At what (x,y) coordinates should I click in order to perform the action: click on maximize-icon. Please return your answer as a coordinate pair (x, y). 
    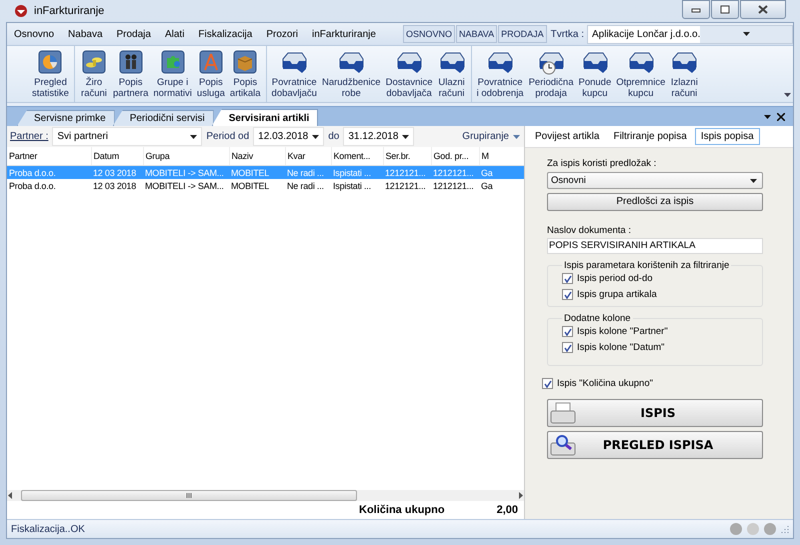
    Looking at the image, I should click on (725, 9).